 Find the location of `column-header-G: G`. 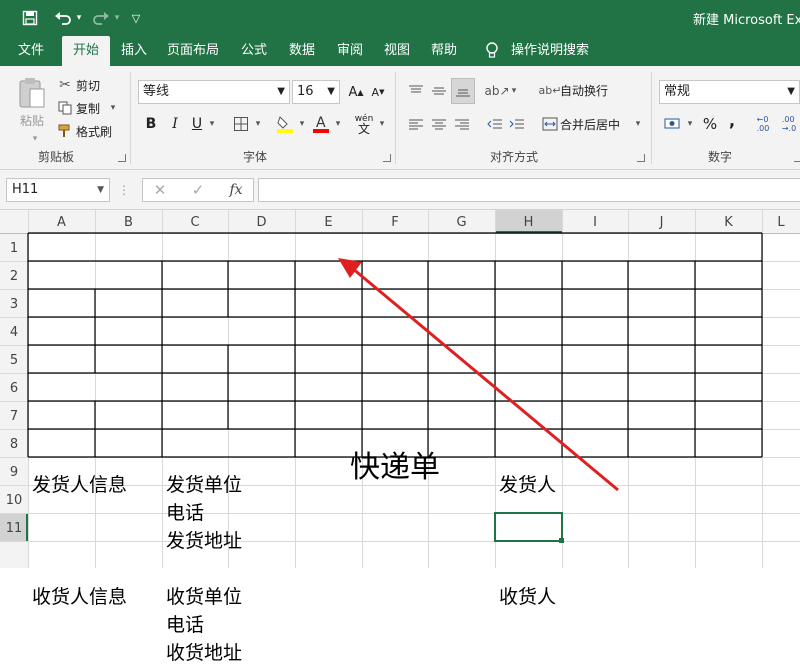

column-header-G: G is located at coordinates (461, 222).